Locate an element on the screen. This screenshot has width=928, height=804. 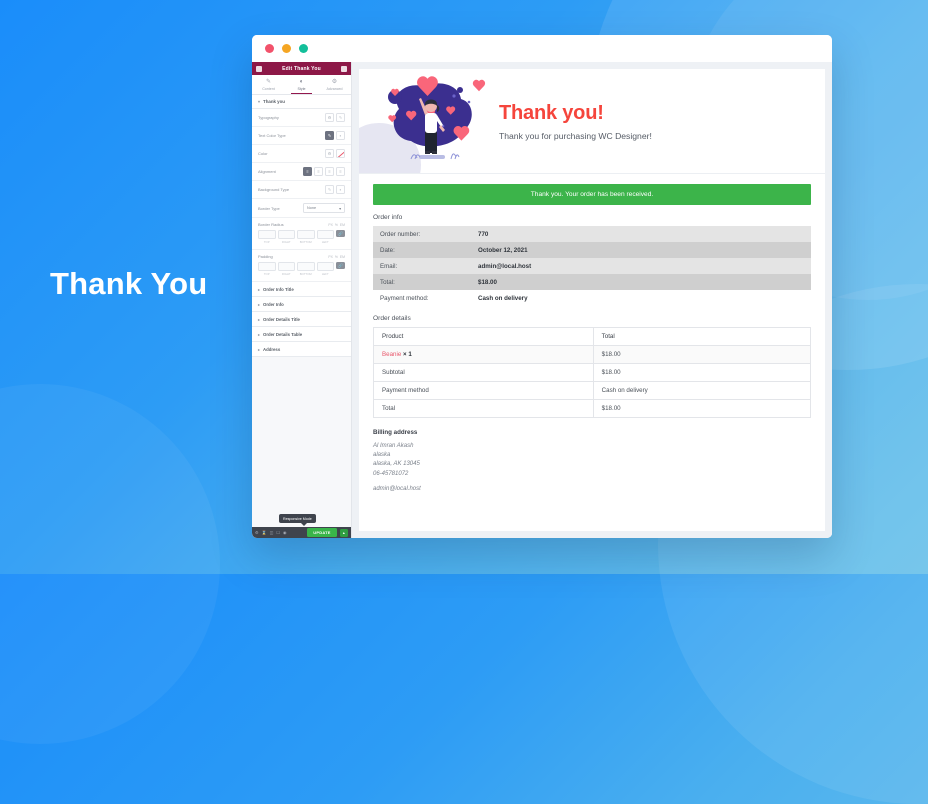
settings-icon: ⚙ is located at coordinates (257, 532).